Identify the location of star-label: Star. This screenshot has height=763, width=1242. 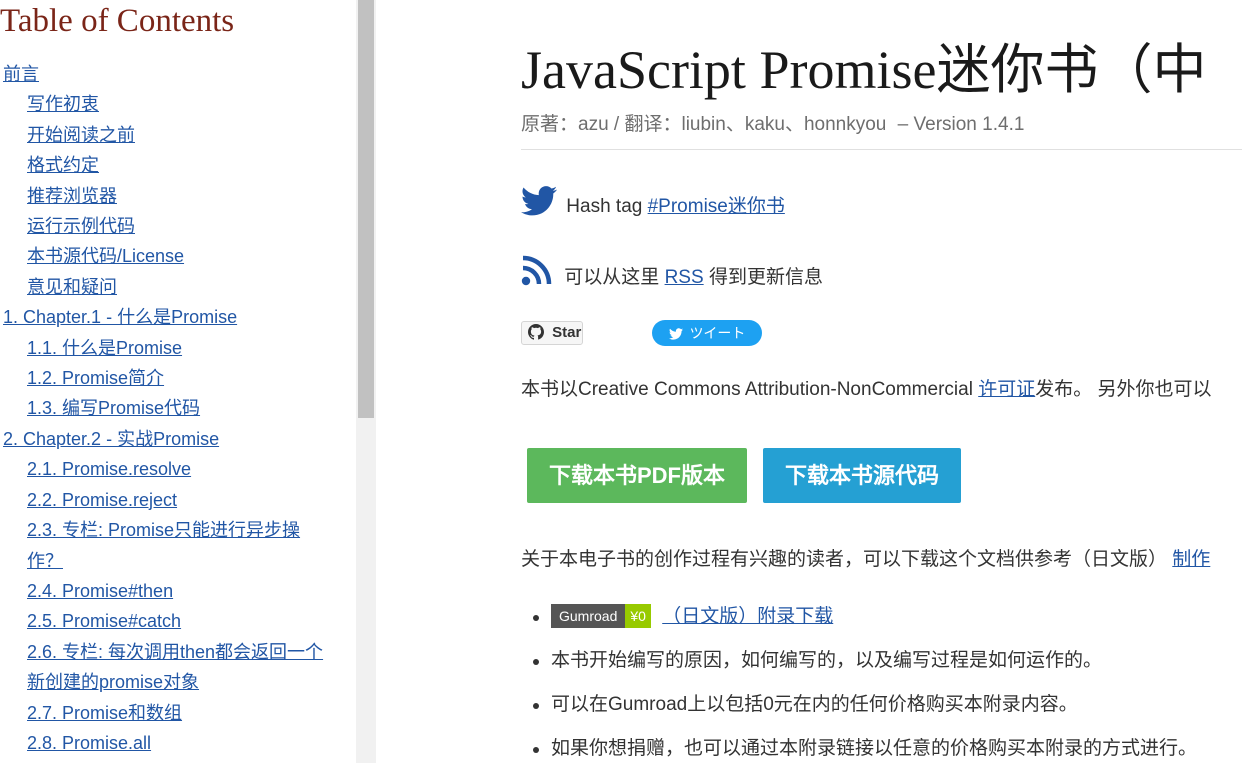
(567, 332).